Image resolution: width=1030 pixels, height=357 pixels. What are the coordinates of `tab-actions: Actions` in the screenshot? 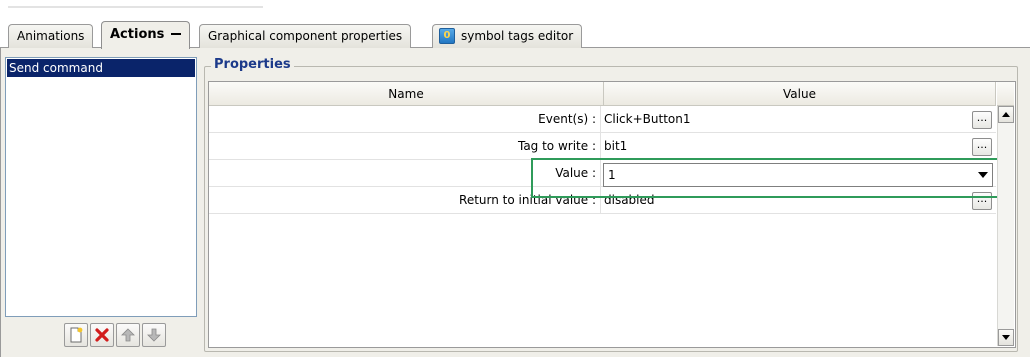 It's located at (146, 35).